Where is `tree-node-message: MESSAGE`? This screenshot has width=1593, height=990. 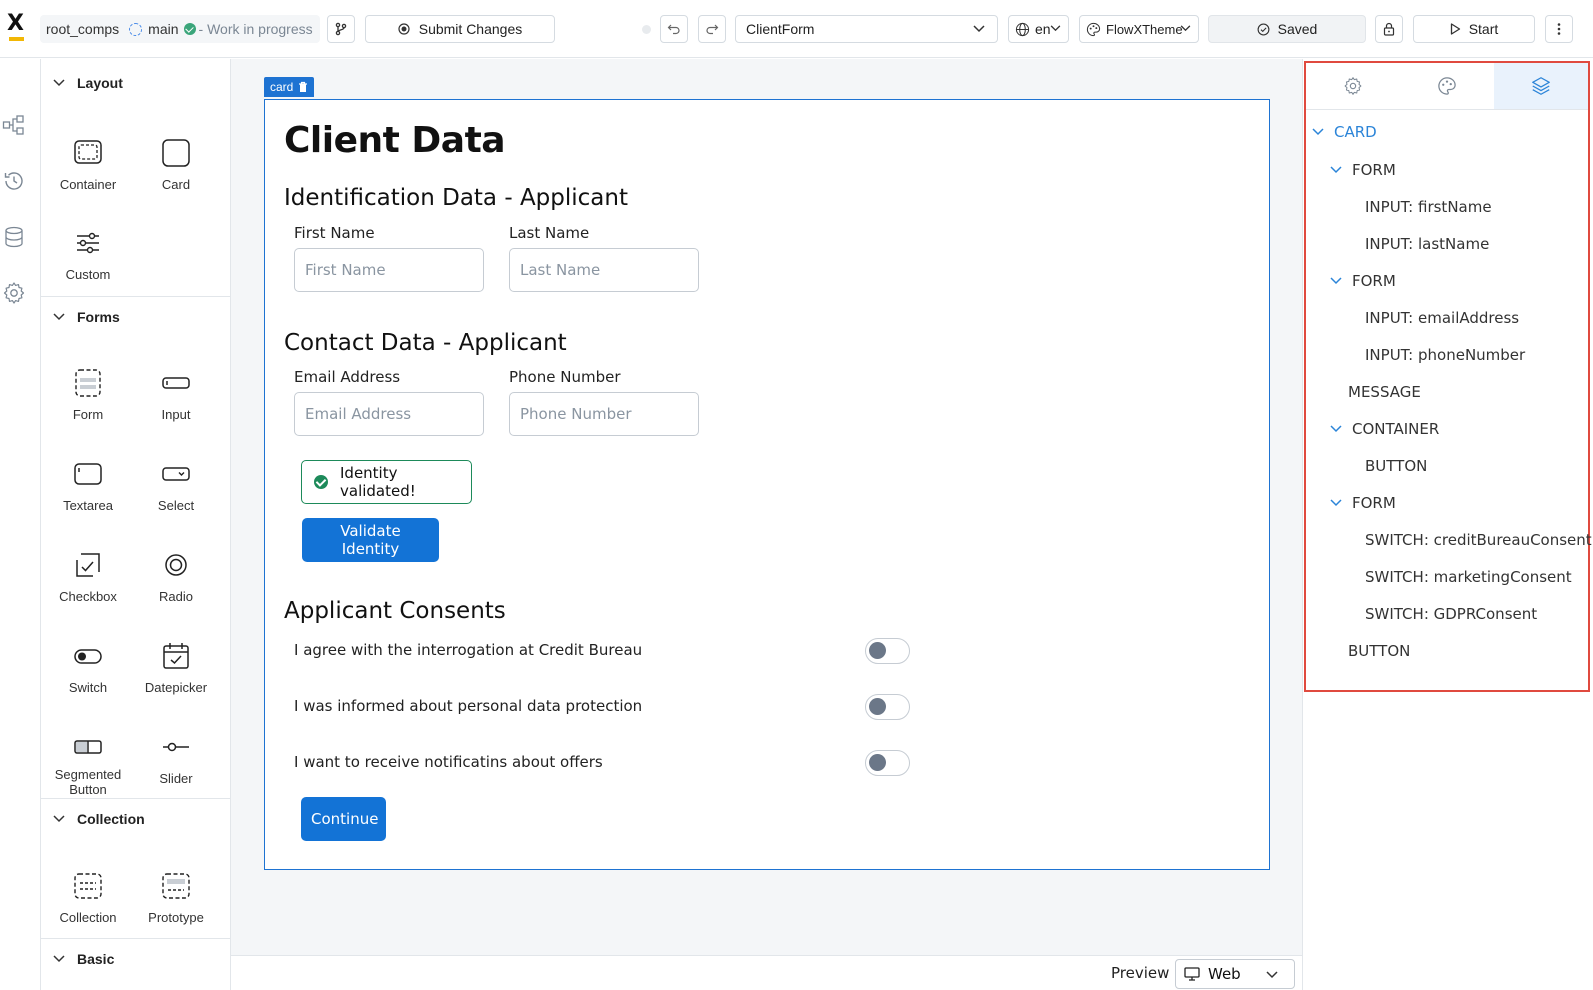
tree-node-message: MESSAGE is located at coordinates (1384, 392).